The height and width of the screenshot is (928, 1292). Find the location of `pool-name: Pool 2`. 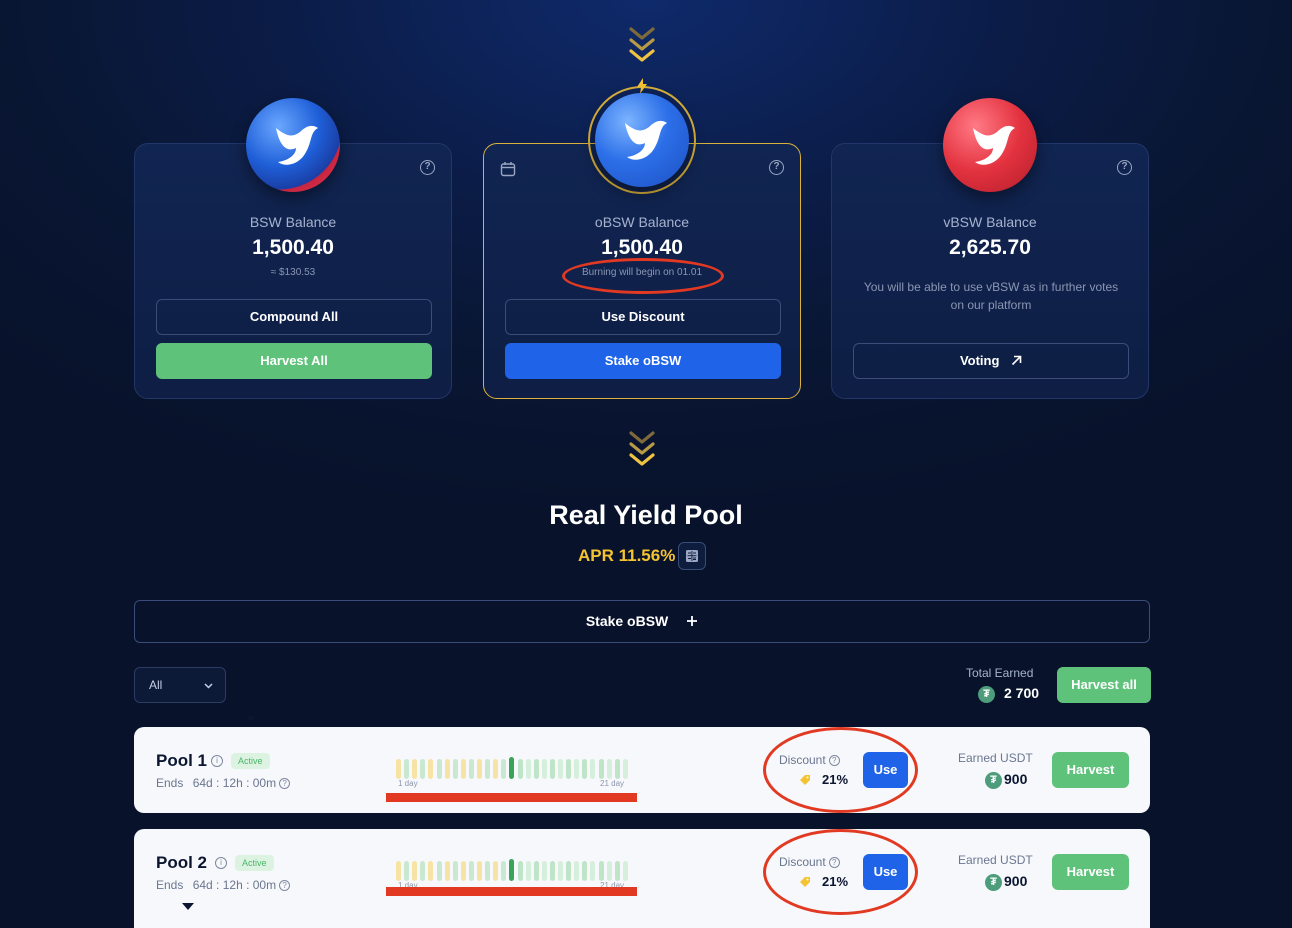

pool-name: Pool 2 is located at coordinates (182, 862).